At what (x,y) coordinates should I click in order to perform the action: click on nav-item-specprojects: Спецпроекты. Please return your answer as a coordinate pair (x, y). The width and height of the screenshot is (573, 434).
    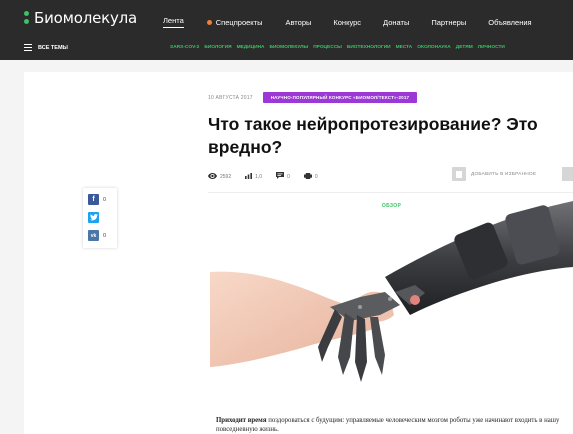
    Looking at the image, I should click on (234, 22).